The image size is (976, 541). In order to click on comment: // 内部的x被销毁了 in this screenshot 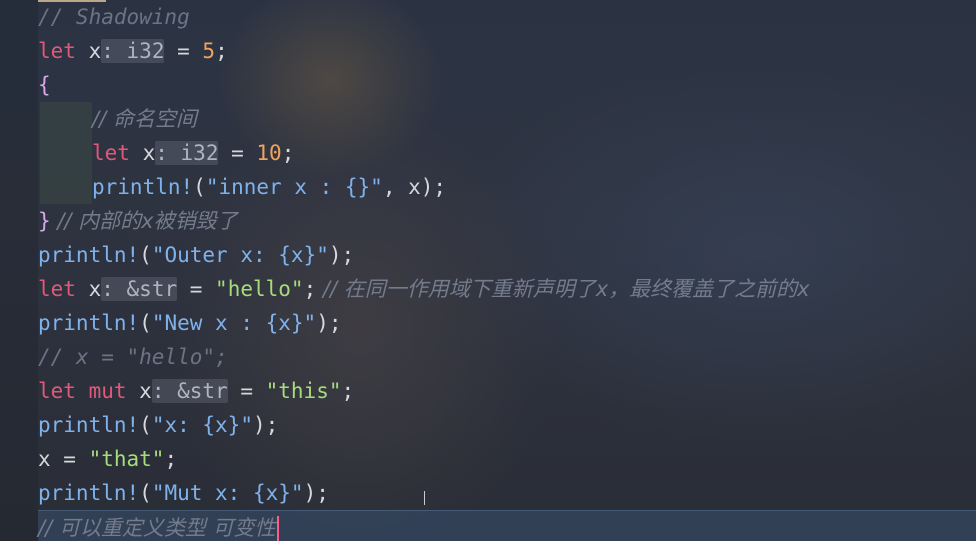, I will do `click(144, 221)`.